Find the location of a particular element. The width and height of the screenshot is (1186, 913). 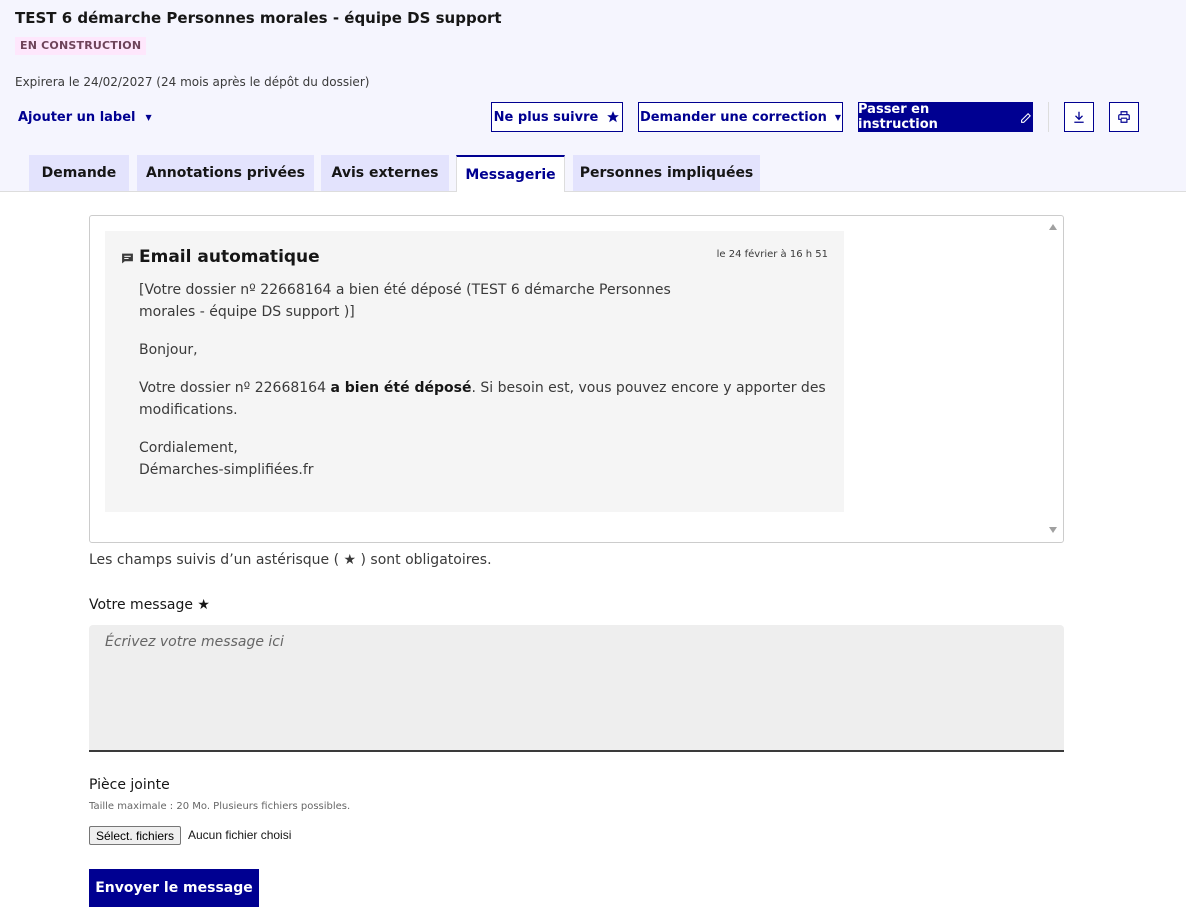

star-icon is located at coordinates (613, 117).